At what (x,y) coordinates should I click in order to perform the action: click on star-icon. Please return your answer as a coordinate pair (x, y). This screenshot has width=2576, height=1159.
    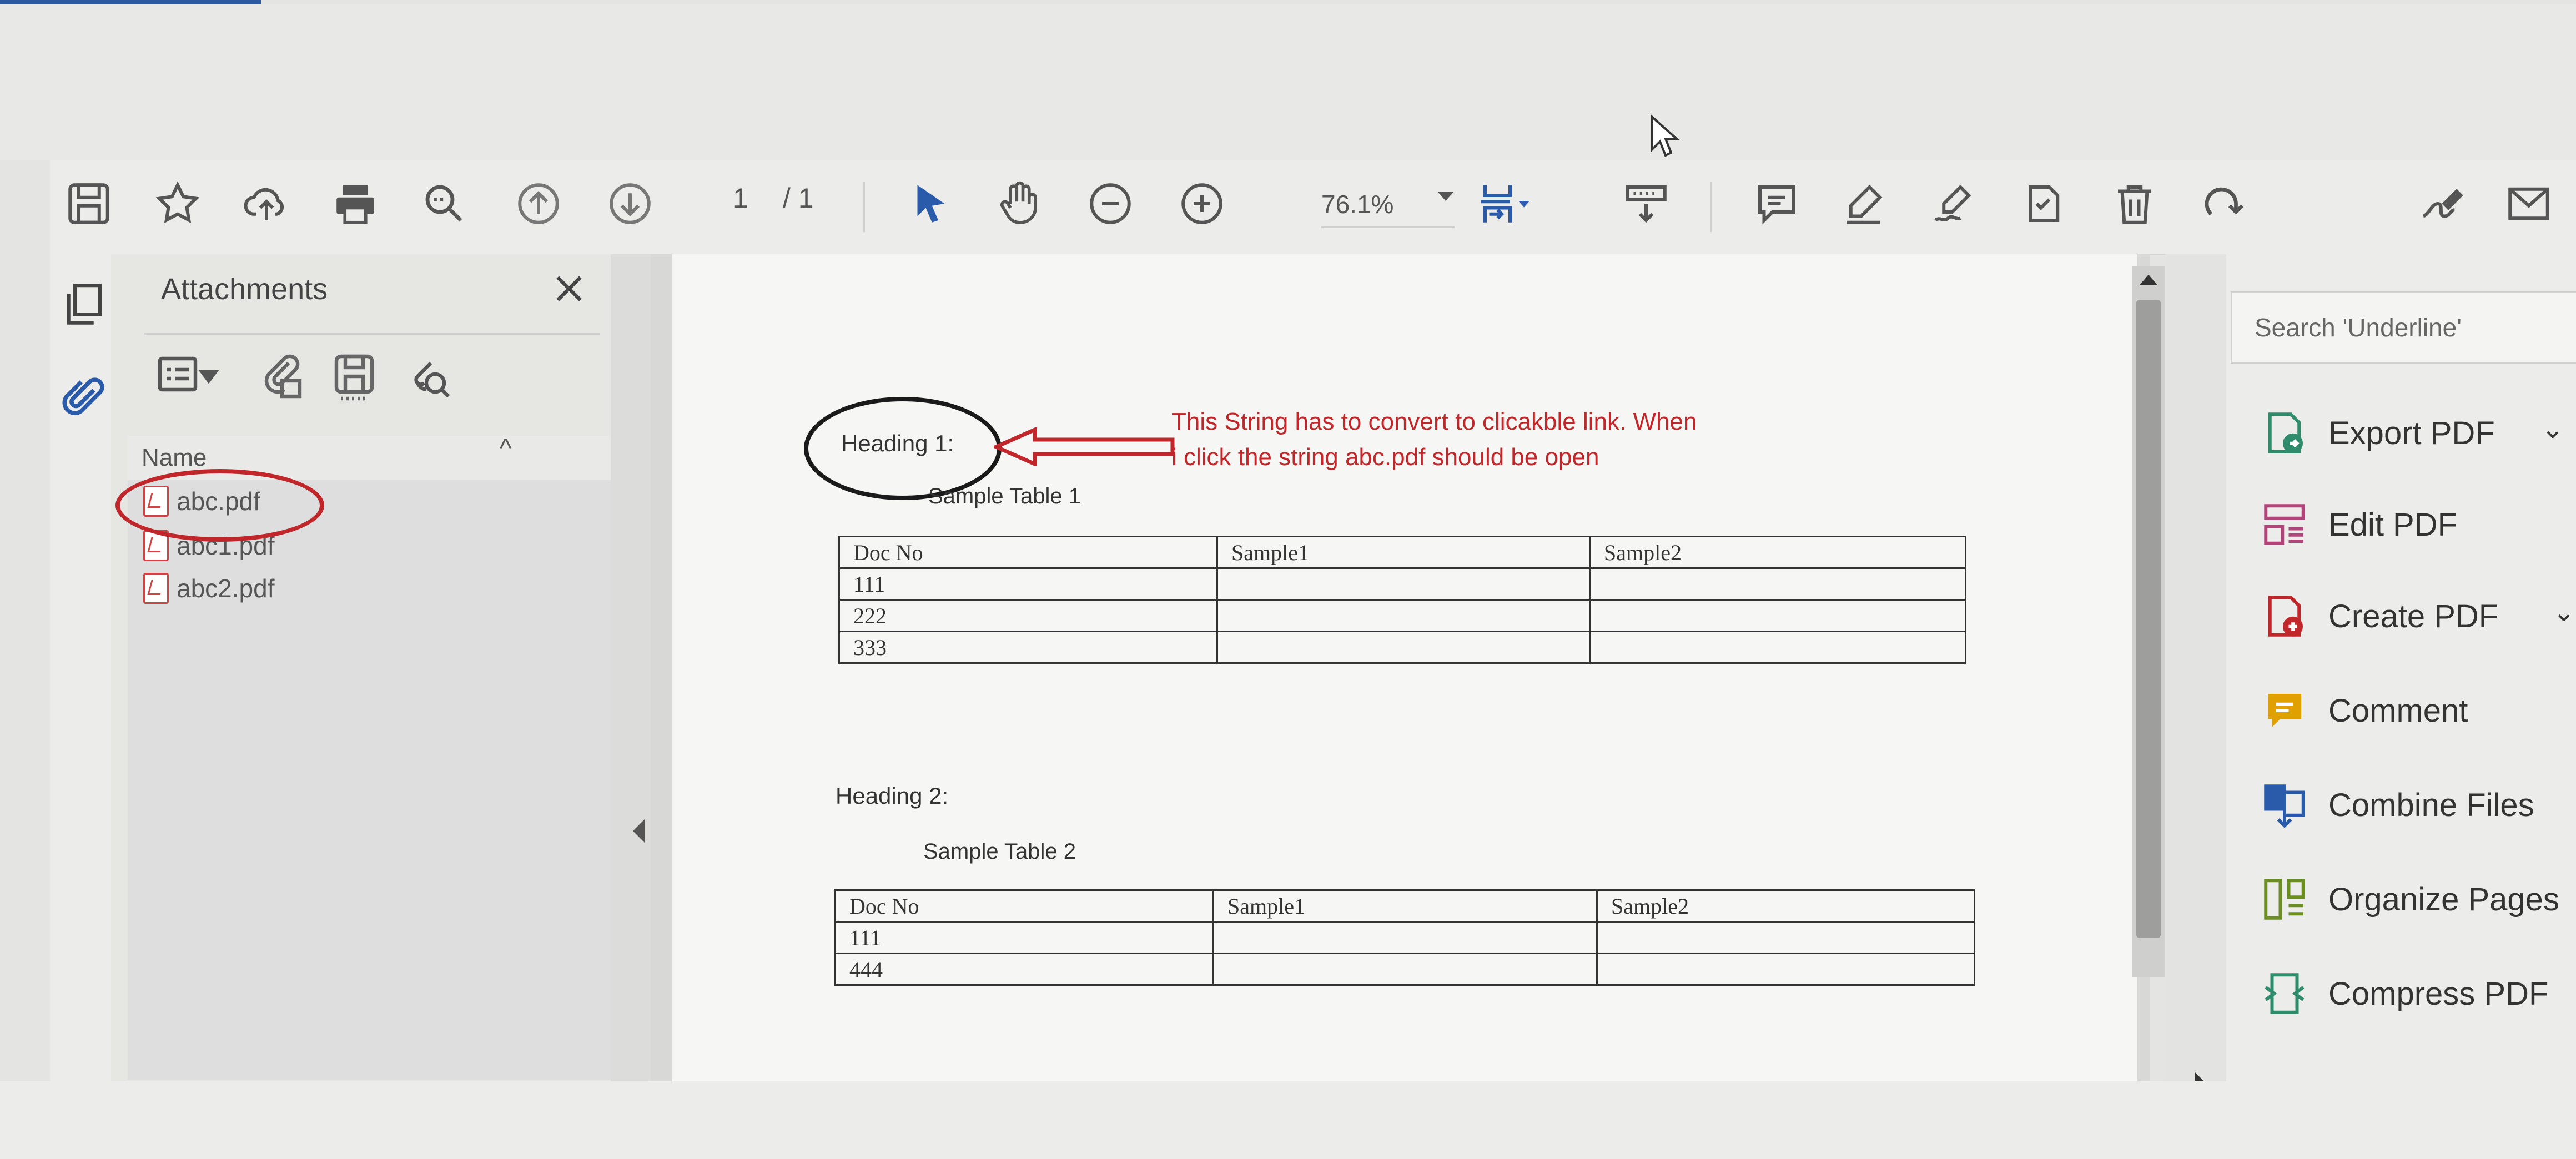
    Looking at the image, I should click on (177, 203).